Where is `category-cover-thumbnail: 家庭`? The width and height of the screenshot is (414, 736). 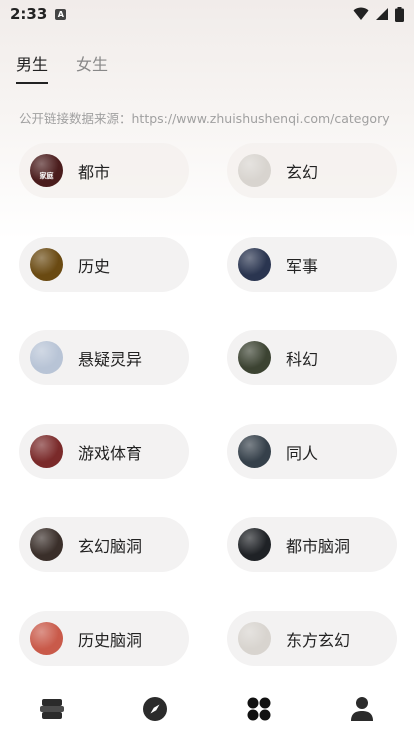
category-cover-thumbnail: 家庭 is located at coordinates (46, 170).